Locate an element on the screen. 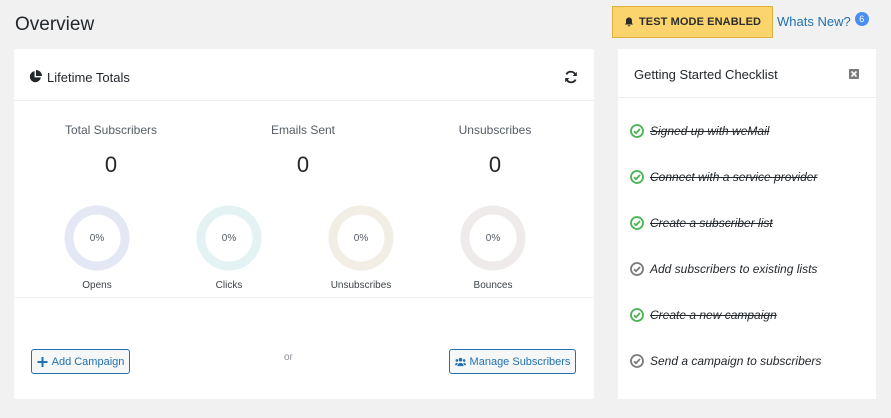  whats-new-label: Whats New? is located at coordinates (814, 21).